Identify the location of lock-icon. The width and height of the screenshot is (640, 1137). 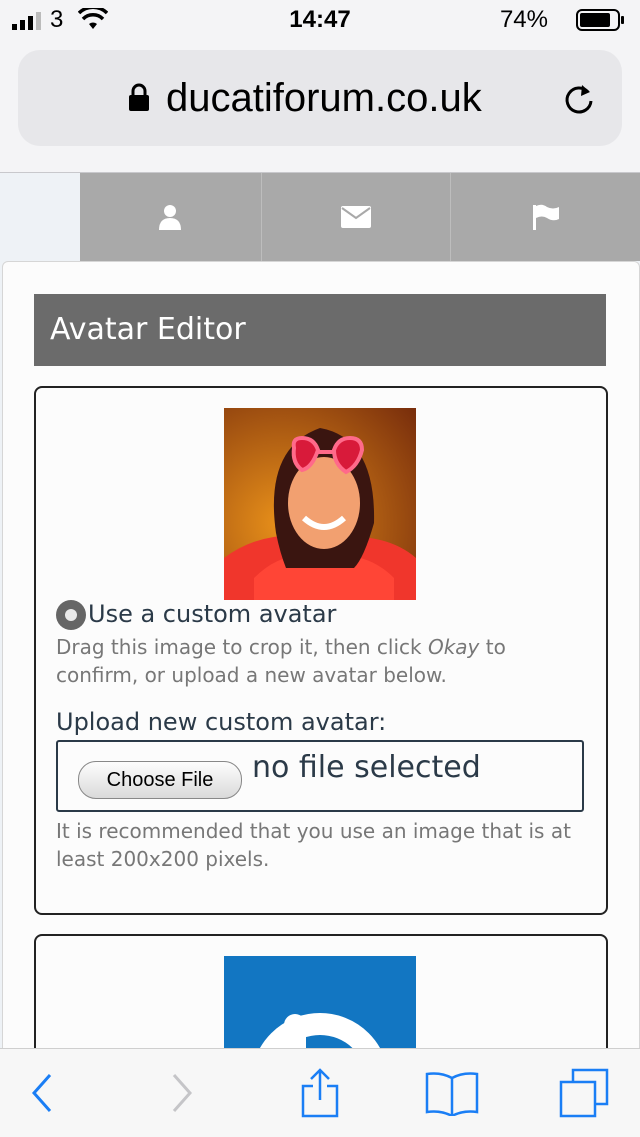
(139, 97).